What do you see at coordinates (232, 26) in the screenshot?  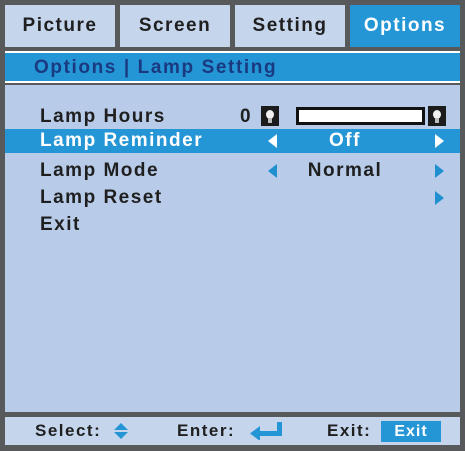 I see `tab-bar: Picture Screen Setting Options` at bounding box center [232, 26].